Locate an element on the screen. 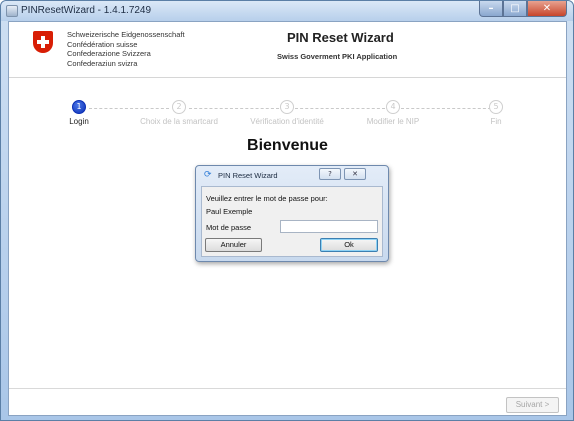  app-title: PIN Reset Wizard is located at coordinates (340, 37).